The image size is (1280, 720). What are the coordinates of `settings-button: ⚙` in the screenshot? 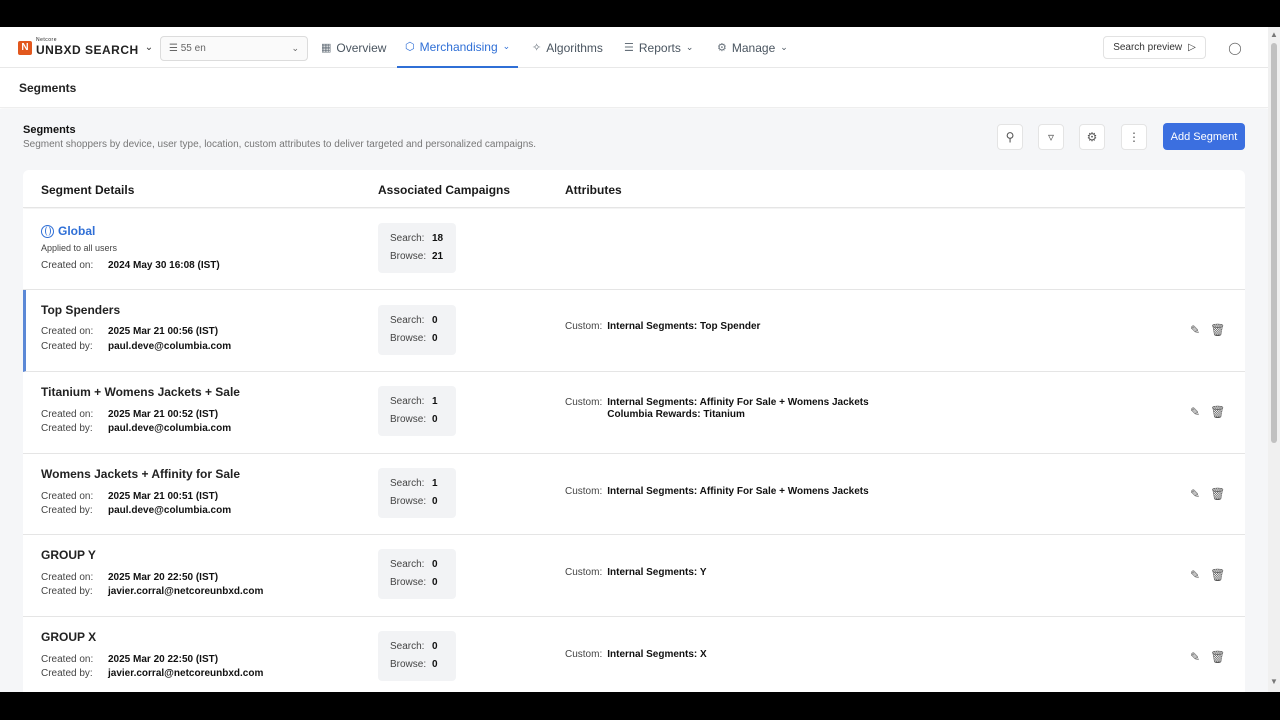 It's located at (1092, 137).